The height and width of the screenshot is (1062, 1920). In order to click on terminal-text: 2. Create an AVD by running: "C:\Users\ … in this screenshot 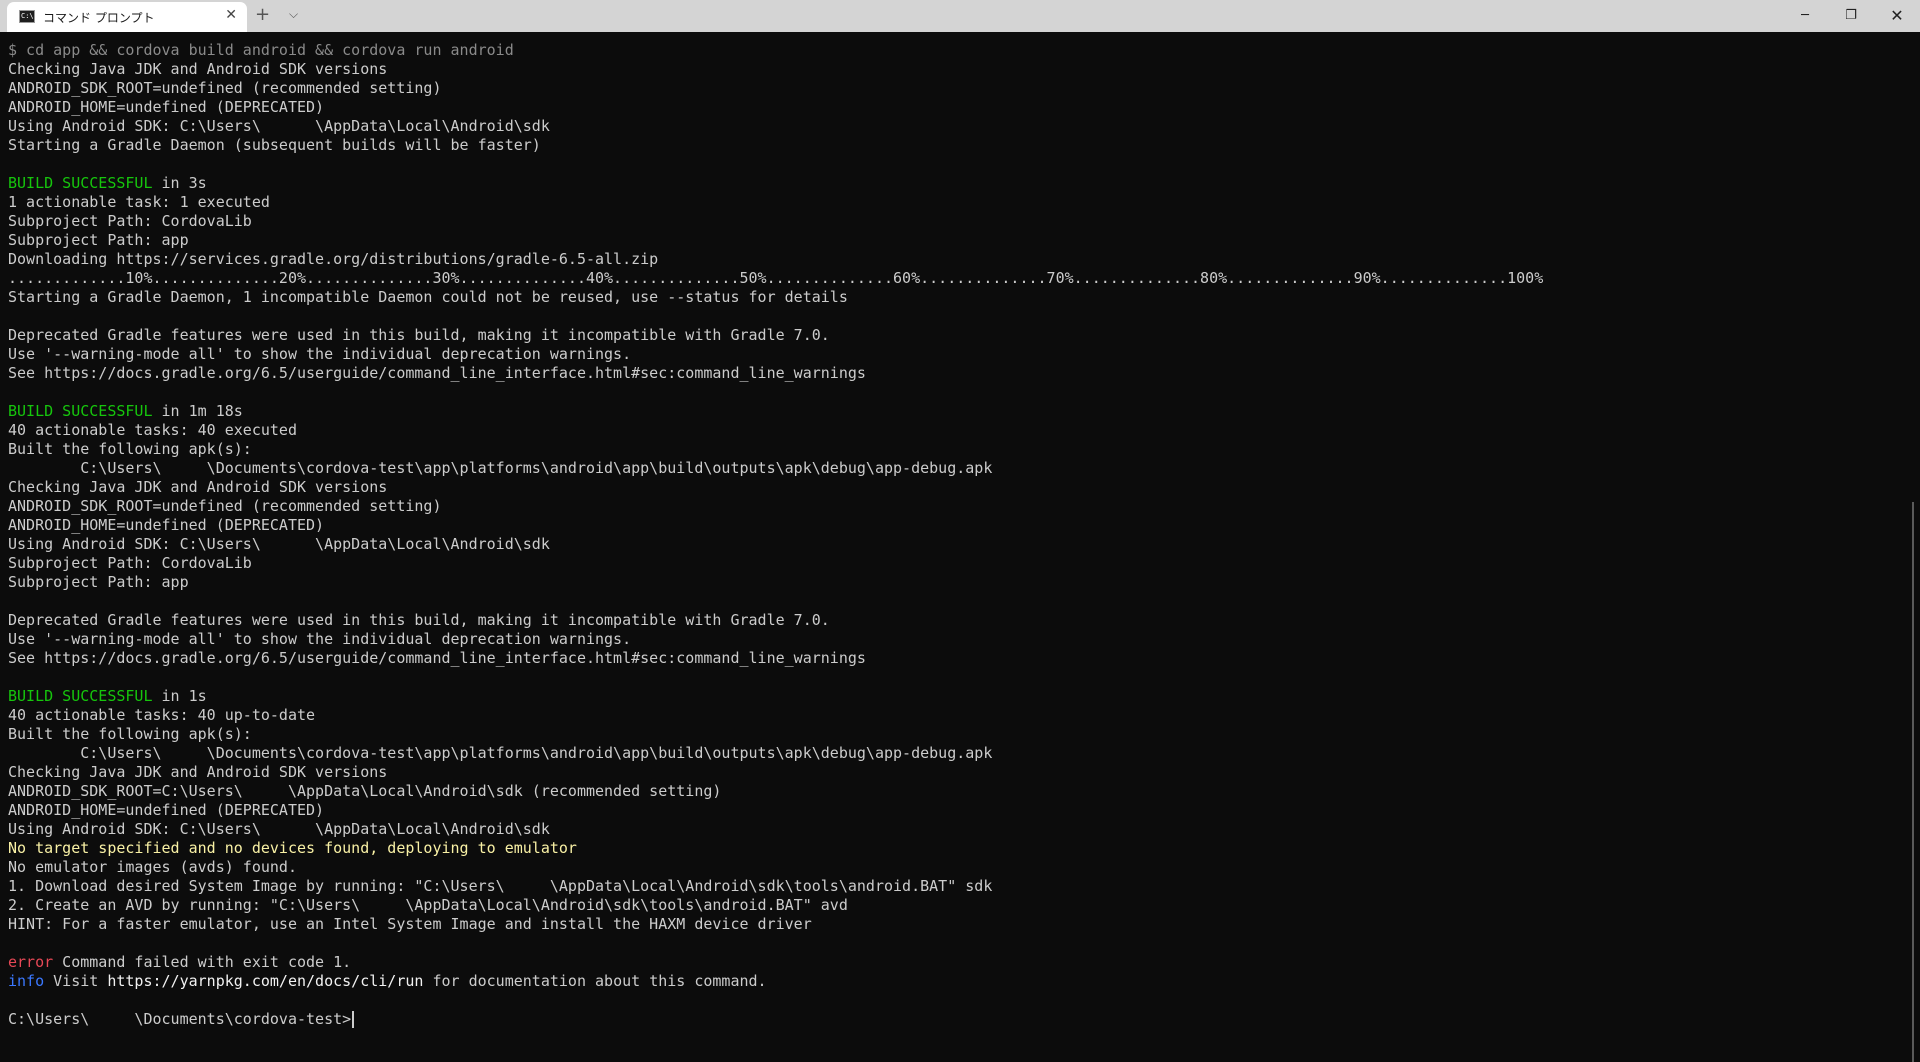, I will do `click(428, 905)`.